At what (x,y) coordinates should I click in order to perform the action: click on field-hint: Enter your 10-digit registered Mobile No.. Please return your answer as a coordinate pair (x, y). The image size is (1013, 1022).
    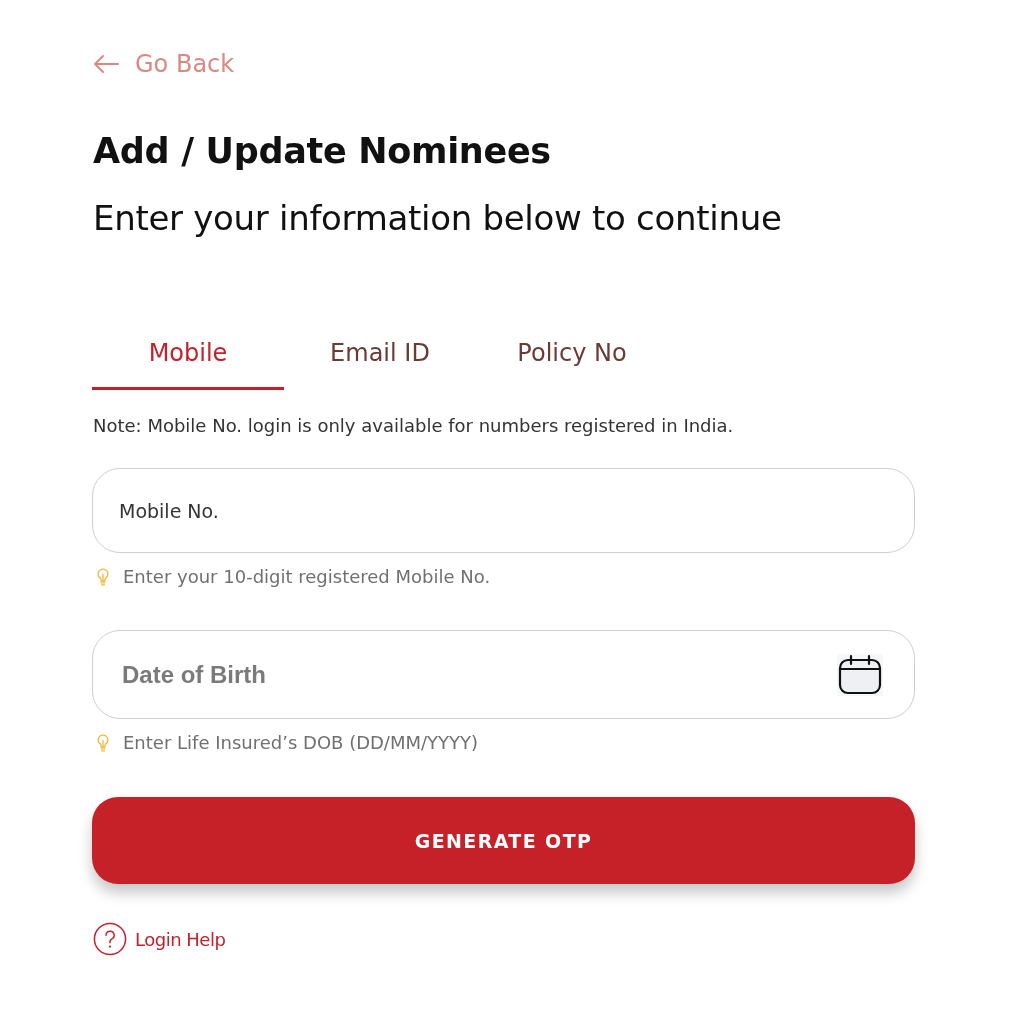
    Looking at the image, I should click on (307, 577).